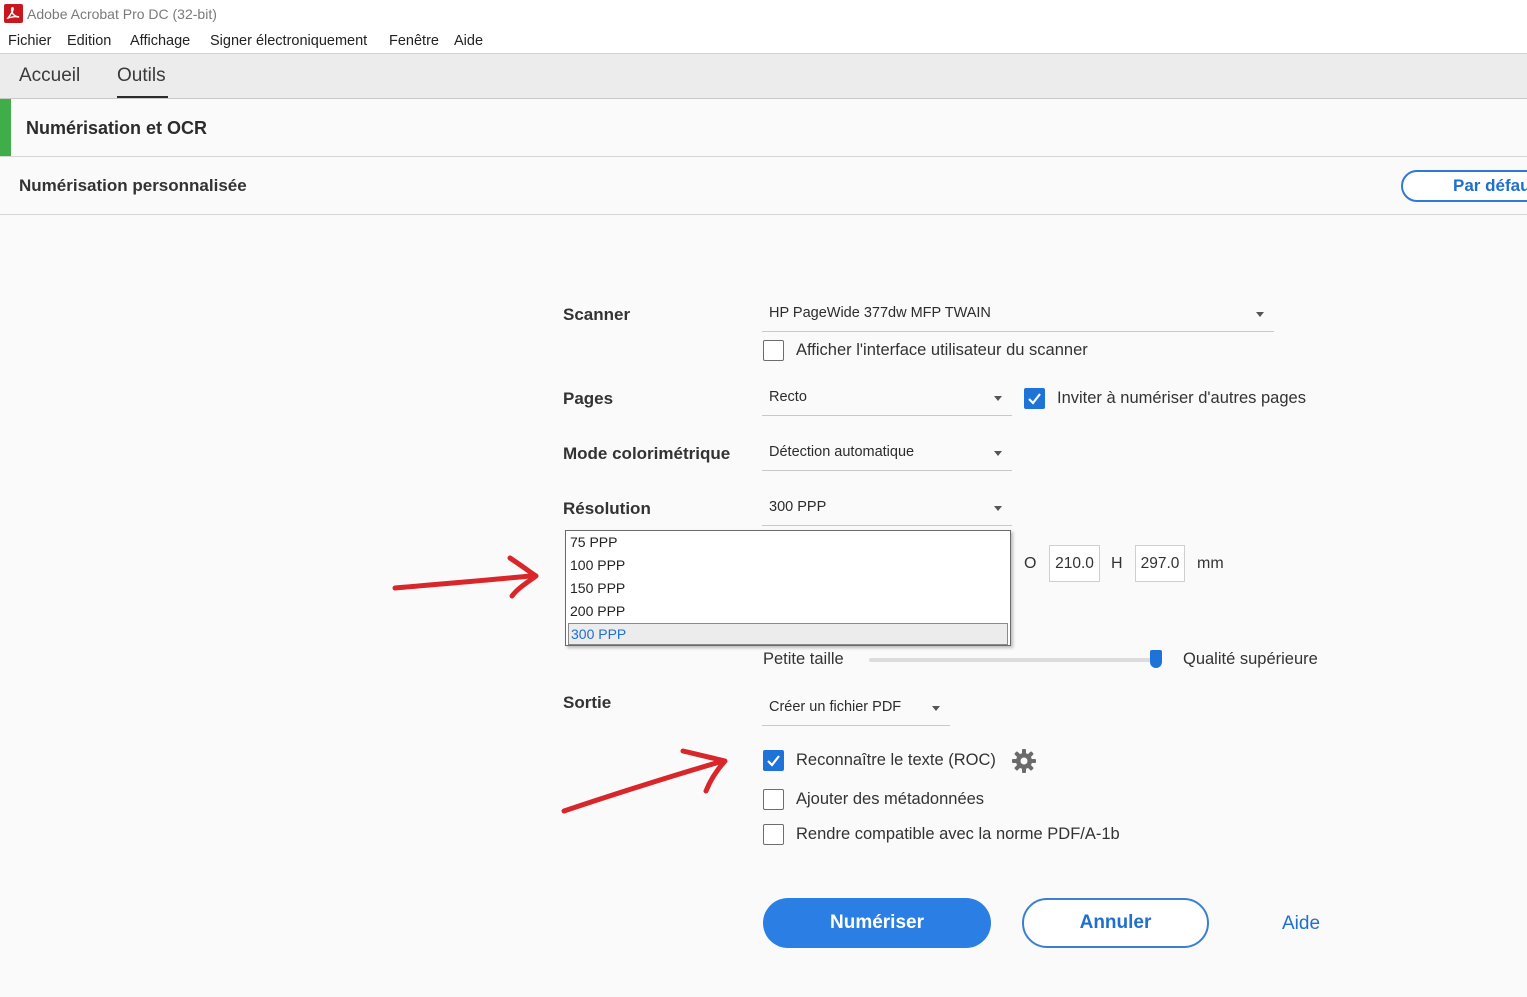 The height and width of the screenshot is (997, 1527). What do you see at coordinates (1074, 563) in the screenshot?
I see `width-input: 210.0` at bounding box center [1074, 563].